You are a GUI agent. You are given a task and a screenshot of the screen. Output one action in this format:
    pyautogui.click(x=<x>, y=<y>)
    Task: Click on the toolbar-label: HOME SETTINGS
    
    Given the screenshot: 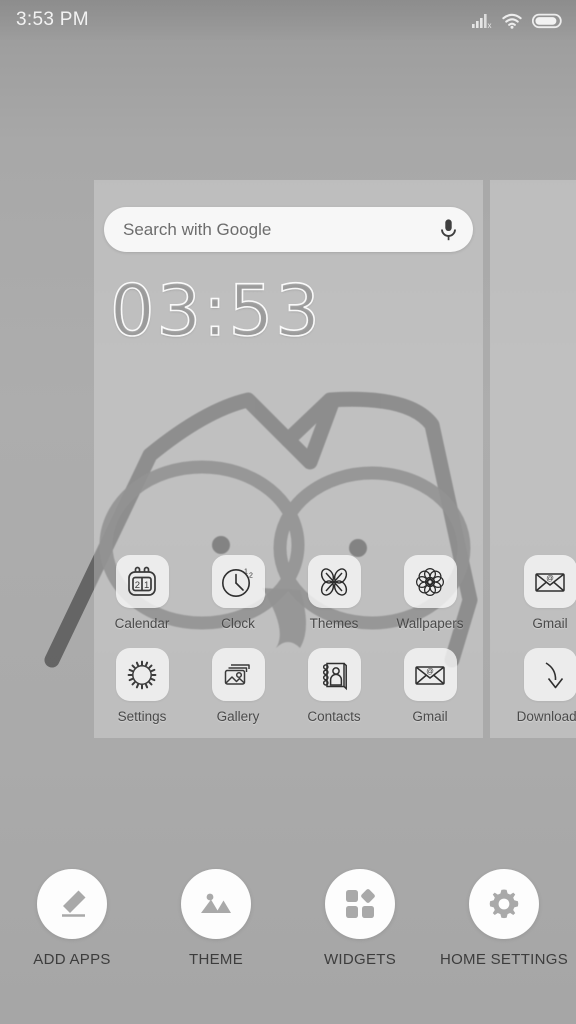 What is the action you would take?
    pyautogui.click(x=504, y=959)
    